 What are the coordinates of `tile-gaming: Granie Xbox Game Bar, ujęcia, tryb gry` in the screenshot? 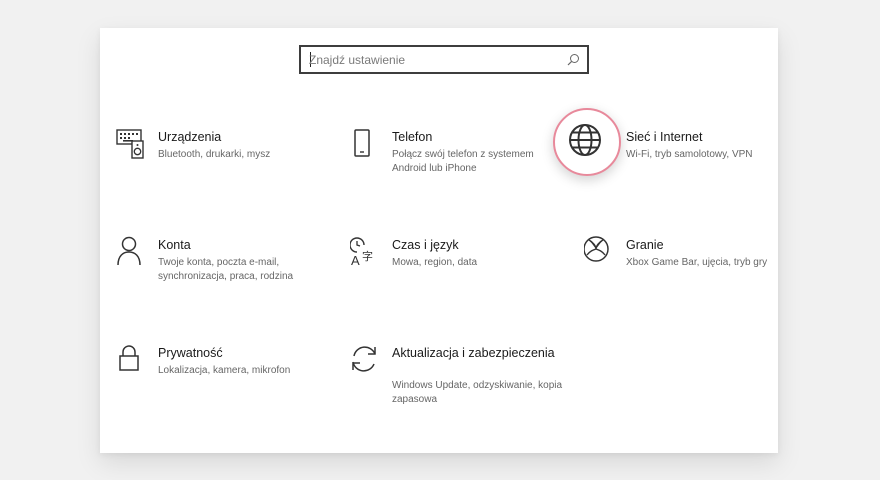 It's located at (694, 276).